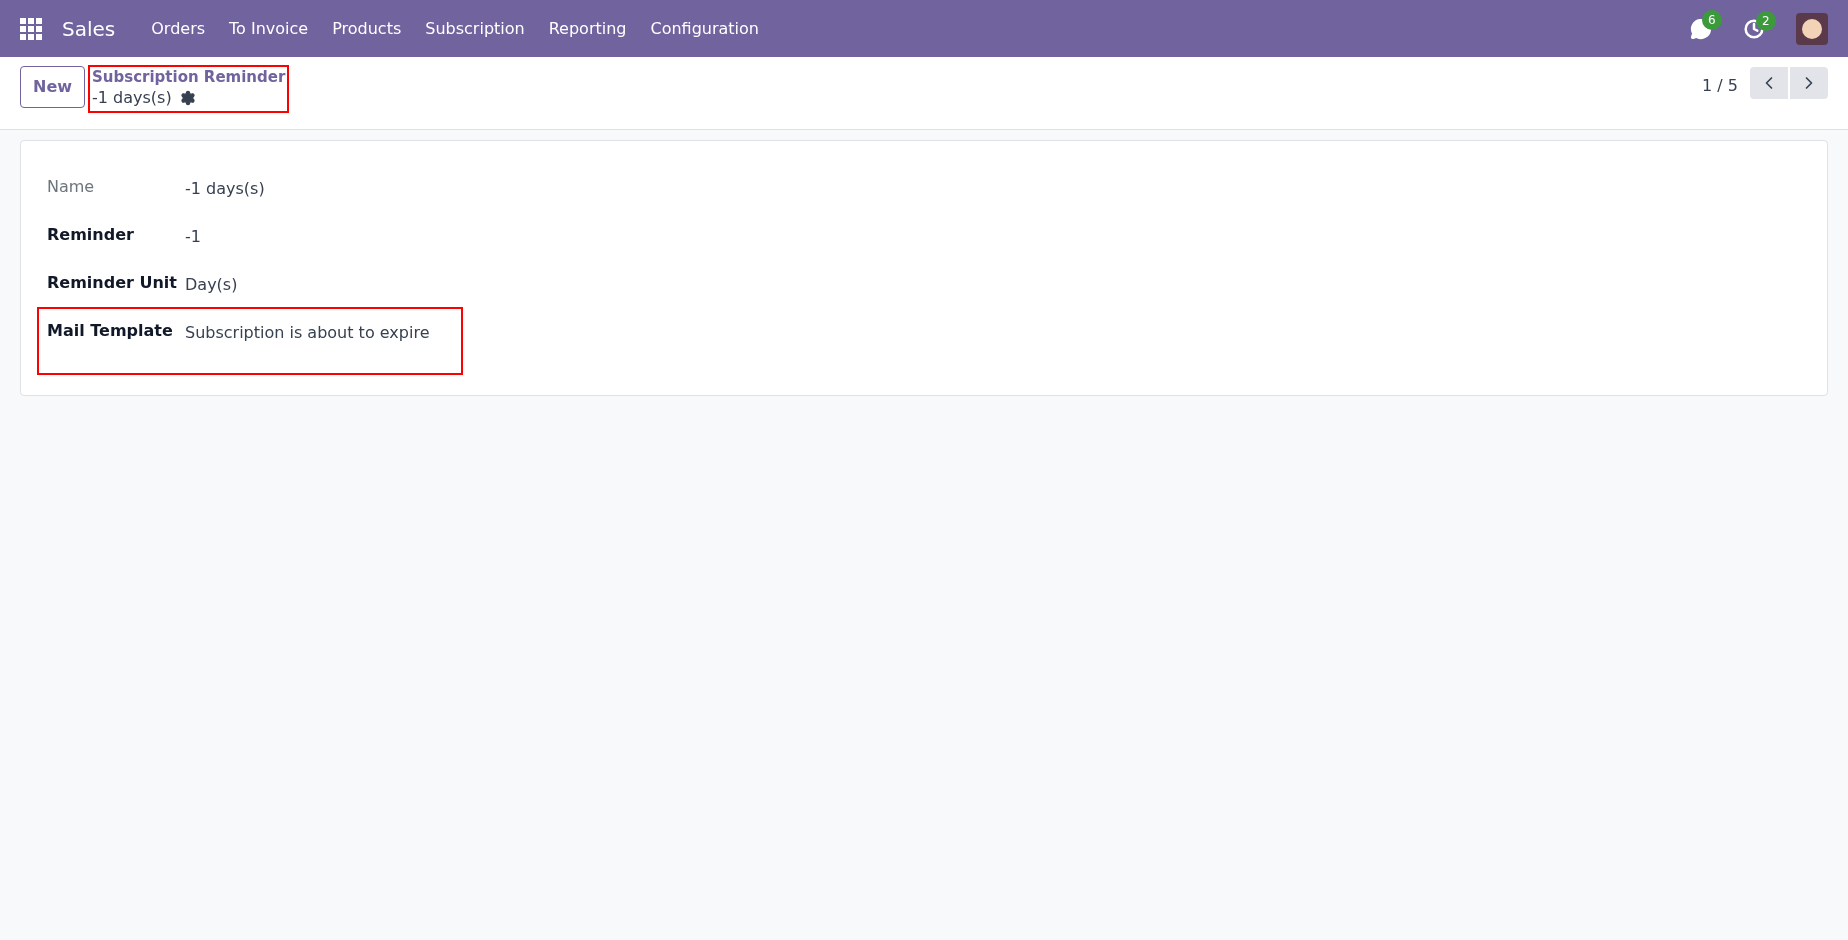 The height and width of the screenshot is (940, 1848). What do you see at coordinates (1720, 86) in the screenshot?
I see `pager-counter: 1 / 5` at bounding box center [1720, 86].